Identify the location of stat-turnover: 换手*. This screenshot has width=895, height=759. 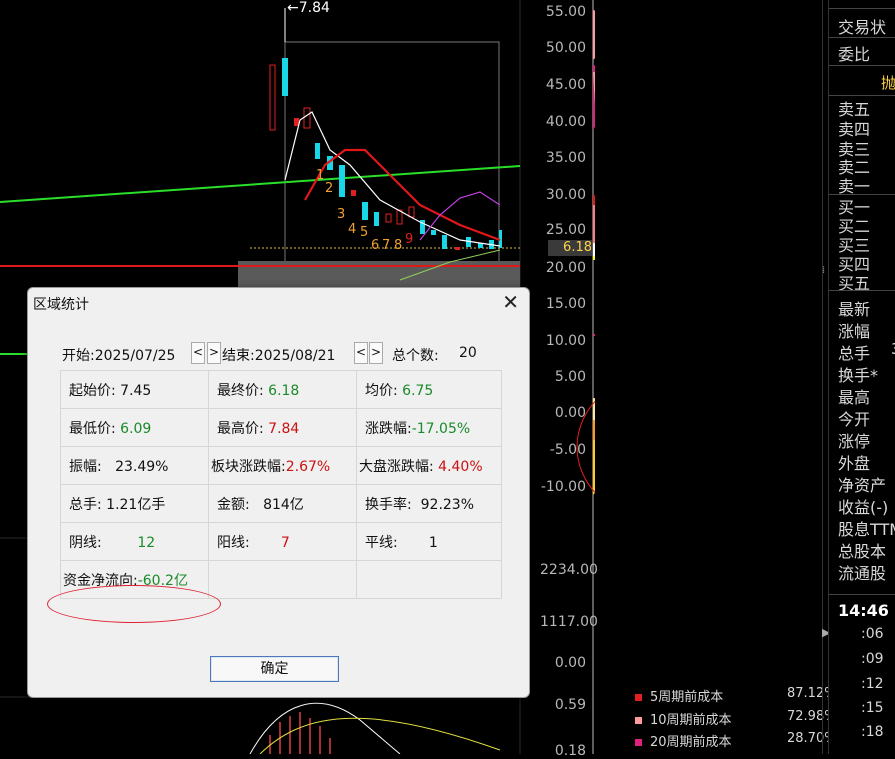
(858, 375).